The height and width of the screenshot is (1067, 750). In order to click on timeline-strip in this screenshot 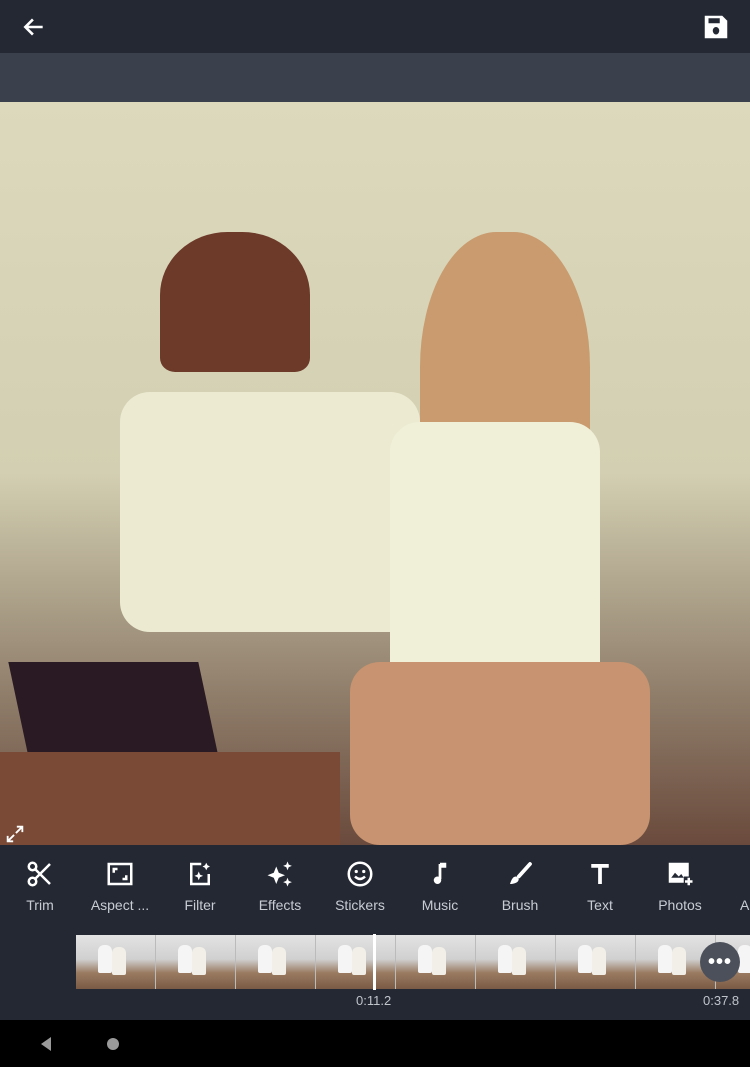, I will do `click(413, 962)`.